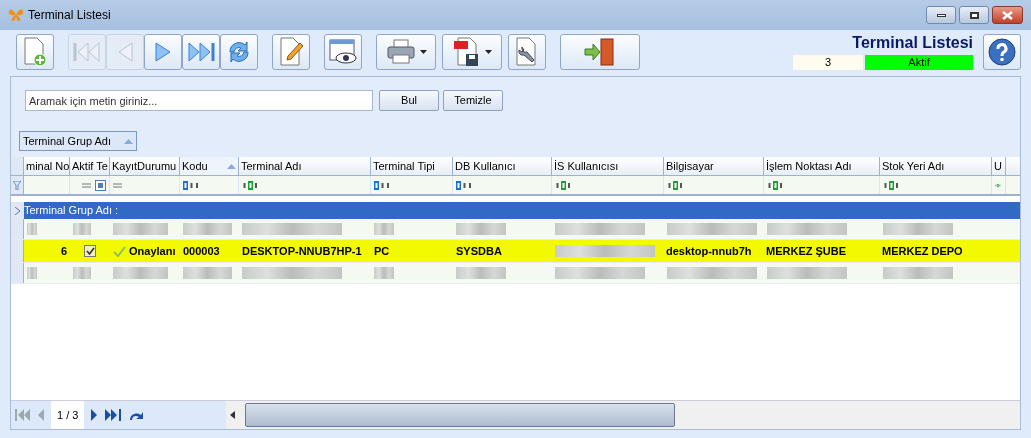 Image resolution: width=1031 pixels, height=438 pixels. I want to click on last-toolbar-button, so click(201, 52).